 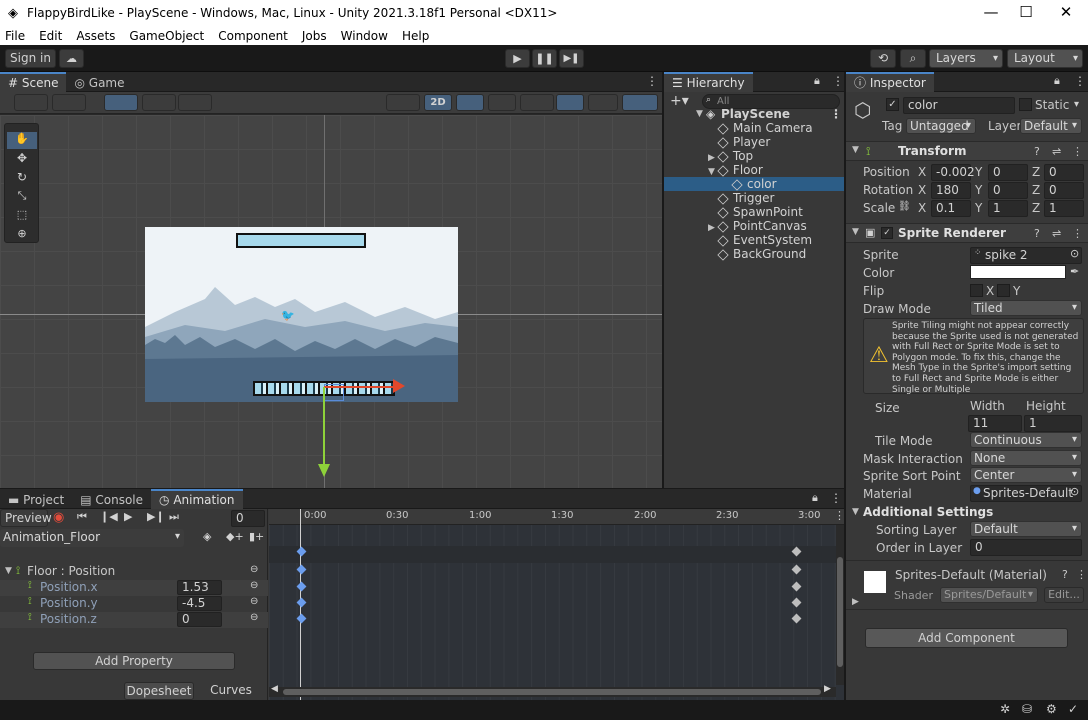 I want to click on rotation-x-field: 180, so click(x=951, y=190).